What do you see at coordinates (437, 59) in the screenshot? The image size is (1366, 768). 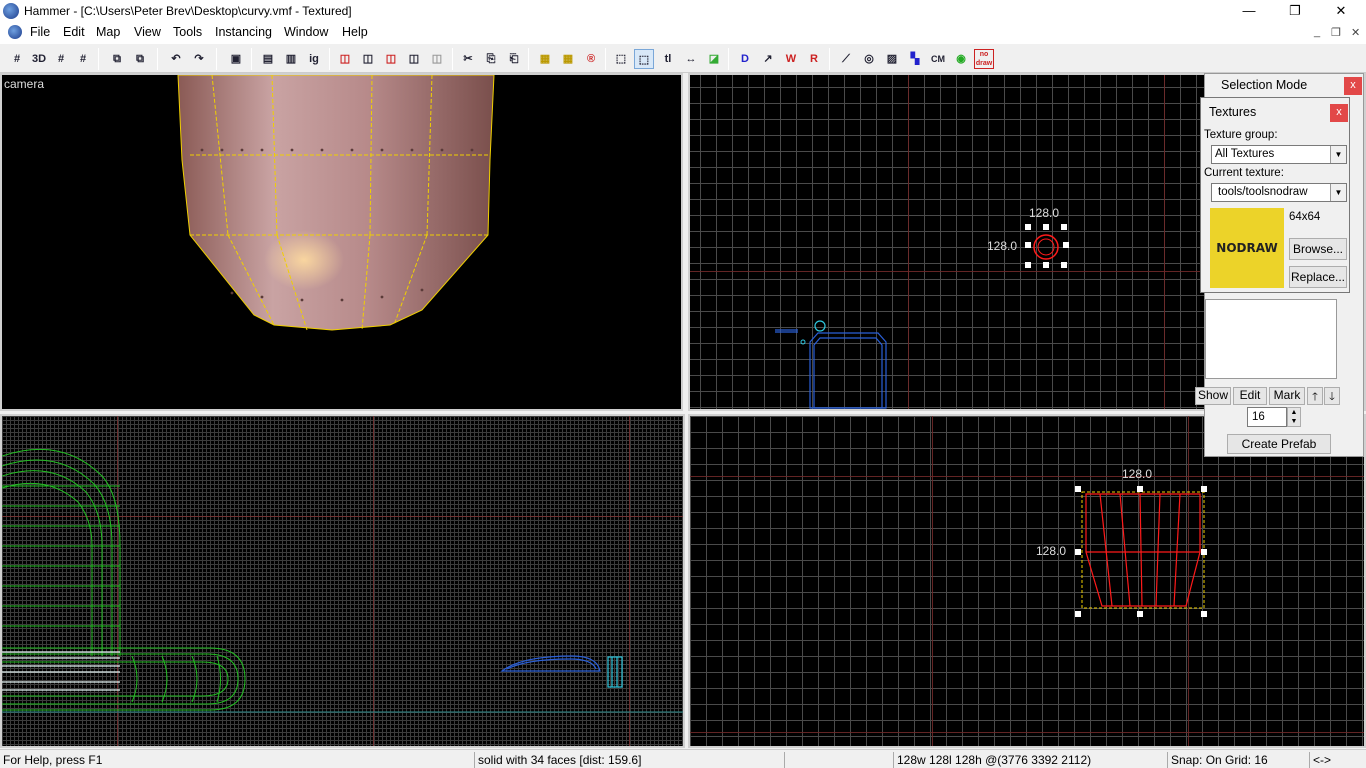 I see `texture-lock-icon: ◫` at bounding box center [437, 59].